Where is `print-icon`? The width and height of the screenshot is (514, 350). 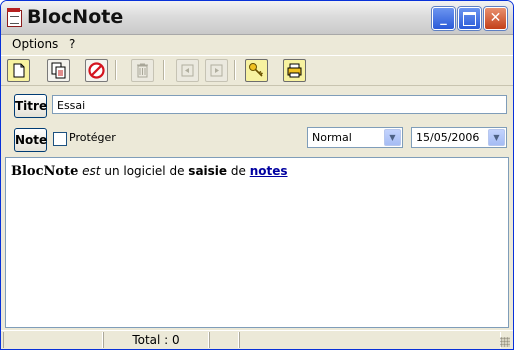
print-icon is located at coordinates (294, 70).